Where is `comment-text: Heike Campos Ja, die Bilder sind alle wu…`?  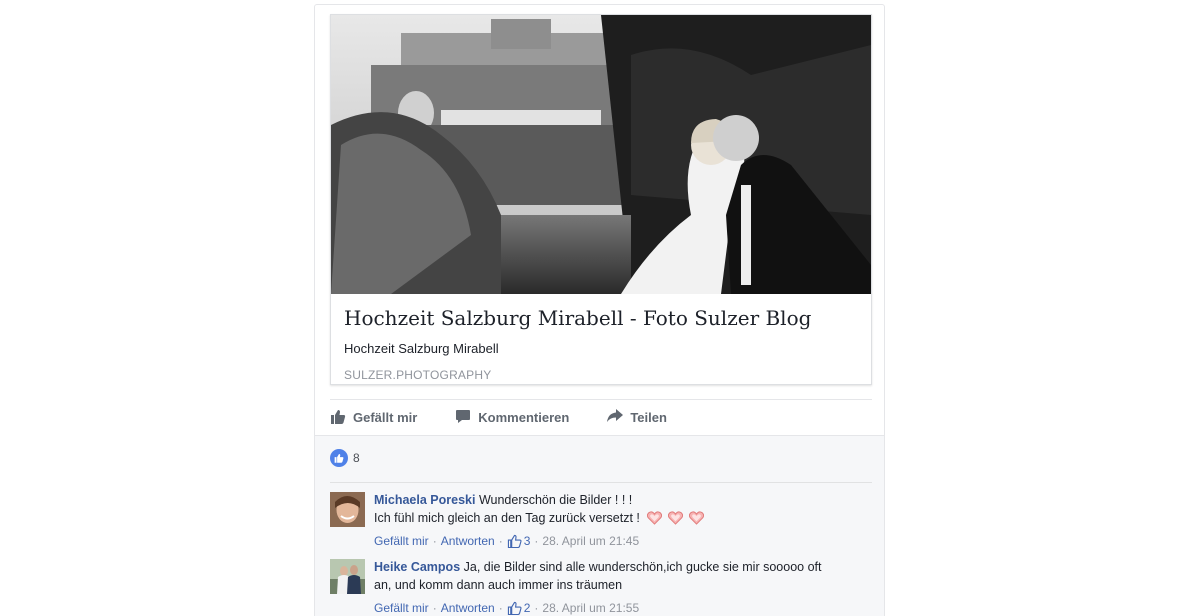 comment-text: Heike Campos Ja, die Bilder sind alle wu… is located at coordinates (619, 576).